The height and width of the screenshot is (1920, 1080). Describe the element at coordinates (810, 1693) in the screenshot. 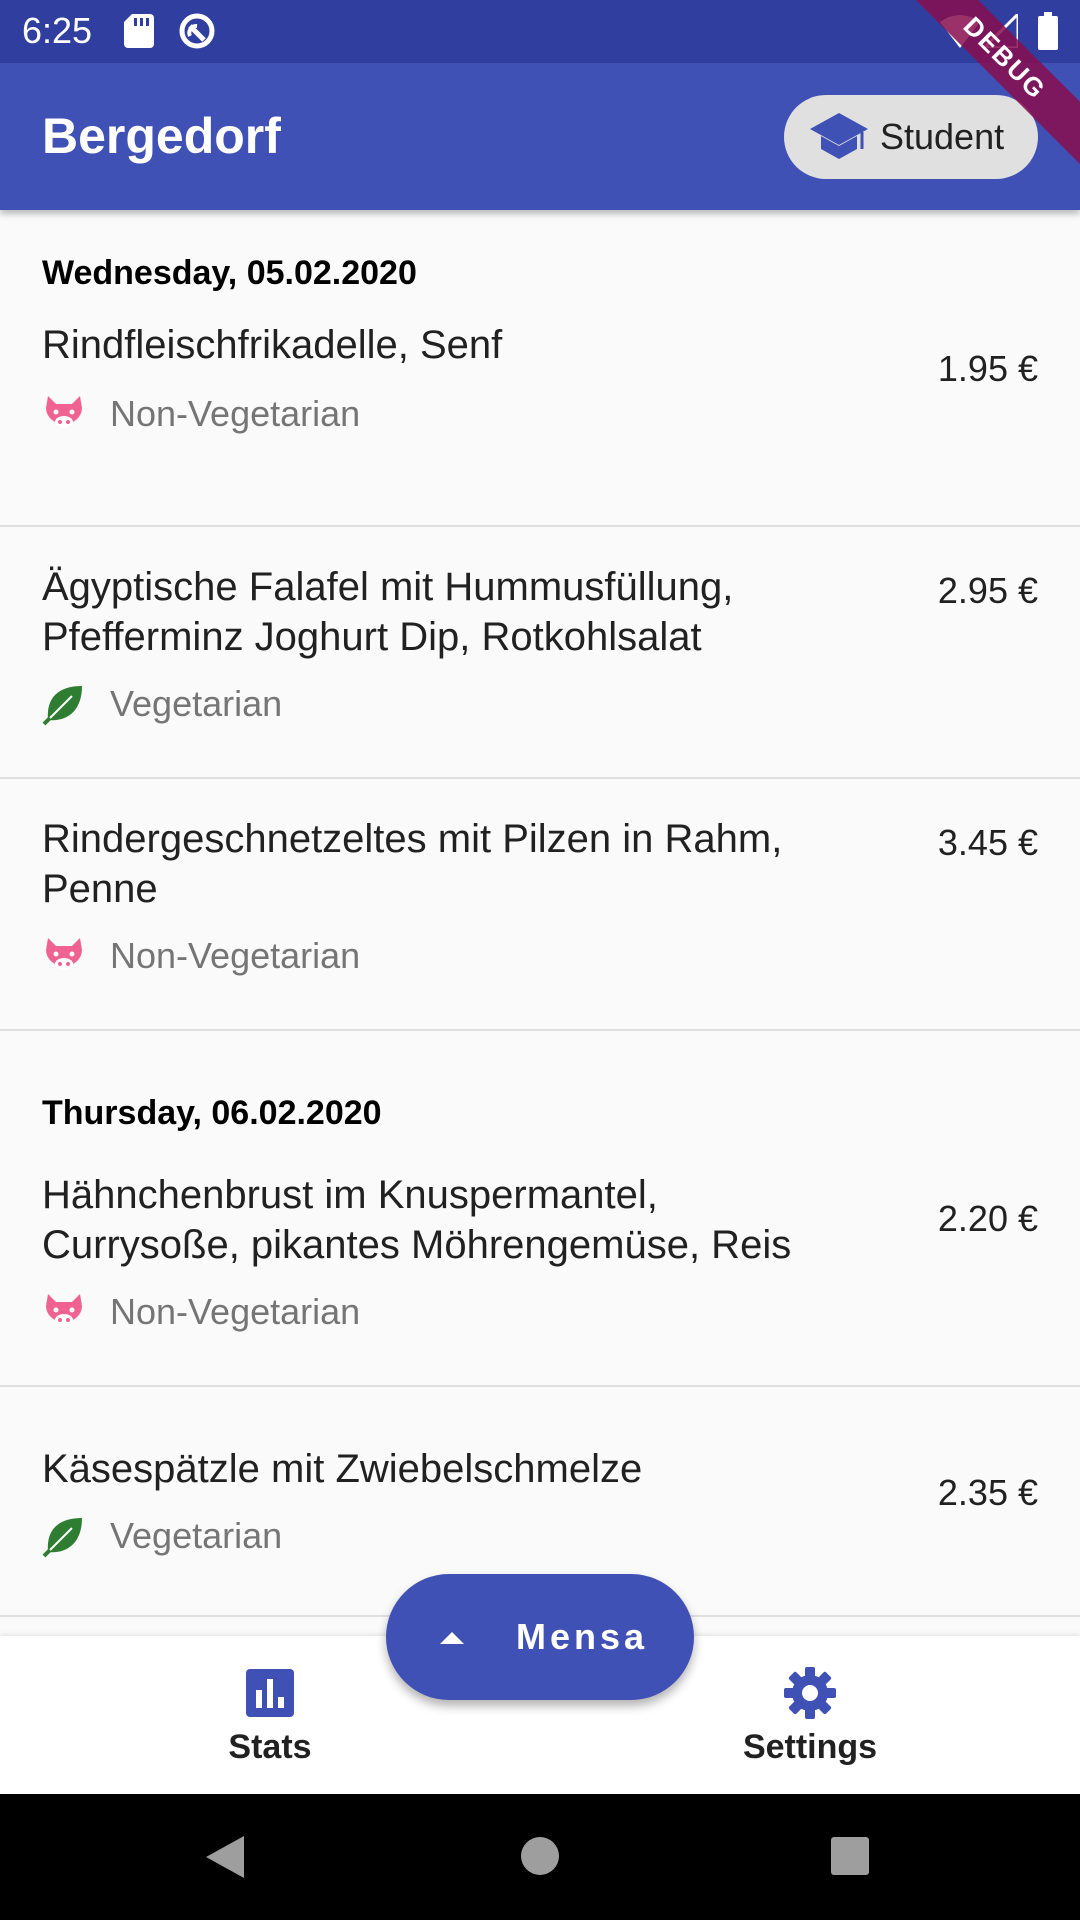

I see `gear-icon` at that location.